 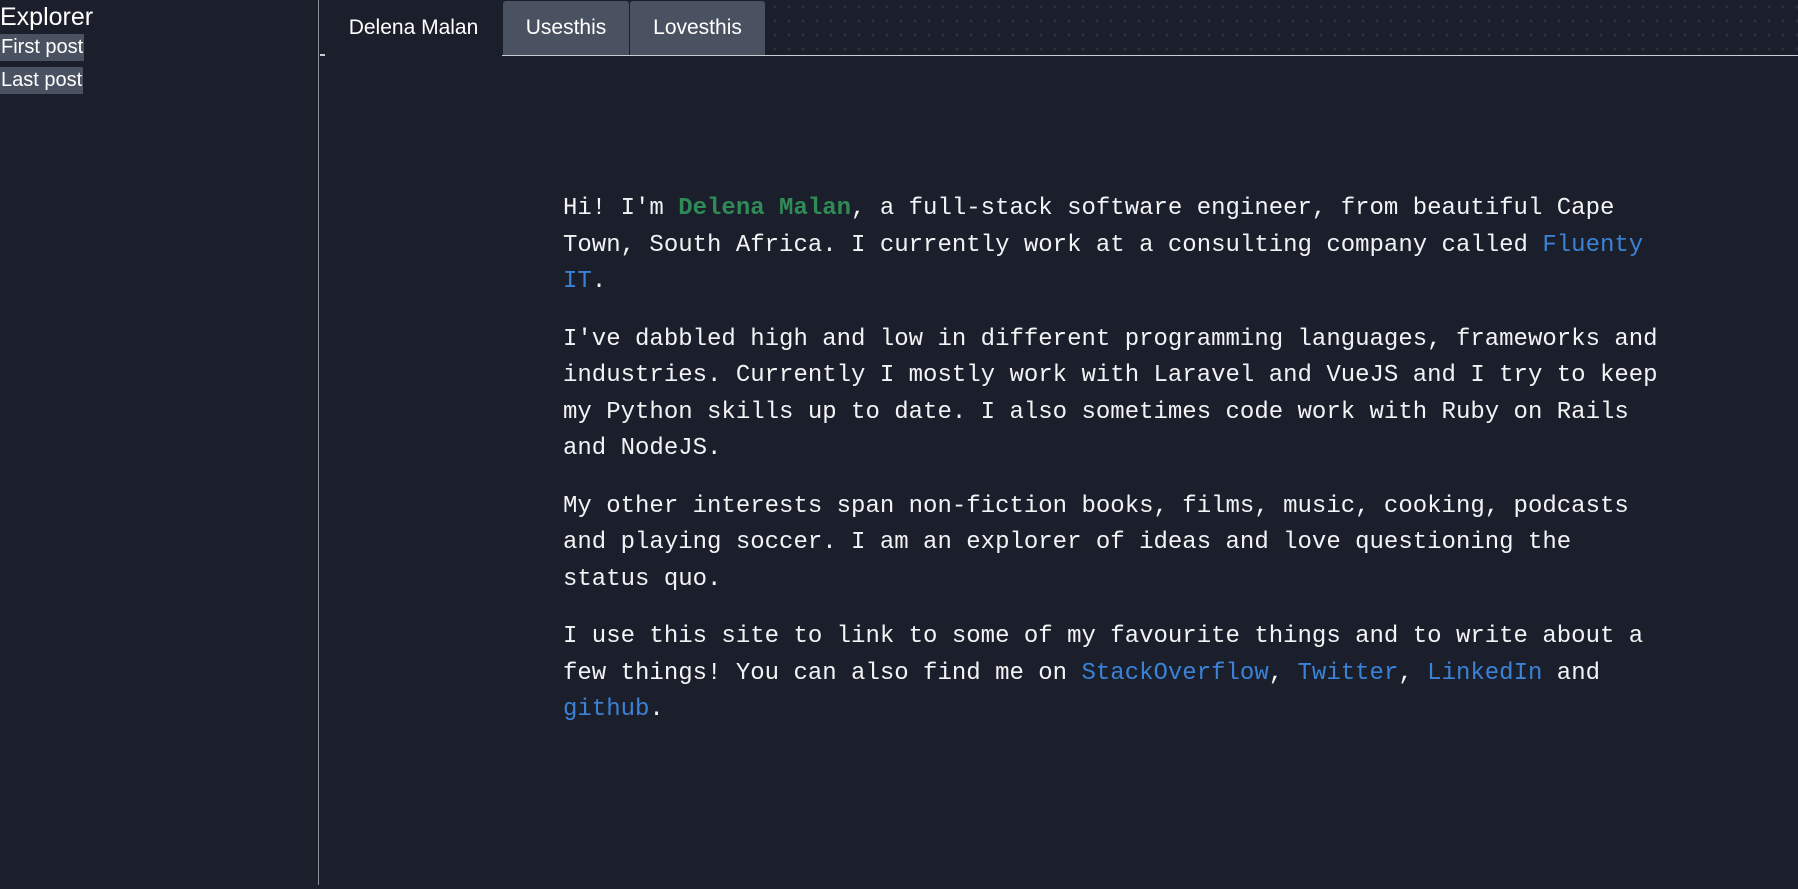 What do you see at coordinates (765, 208) in the screenshot?
I see `author-name: Delena Malan` at bounding box center [765, 208].